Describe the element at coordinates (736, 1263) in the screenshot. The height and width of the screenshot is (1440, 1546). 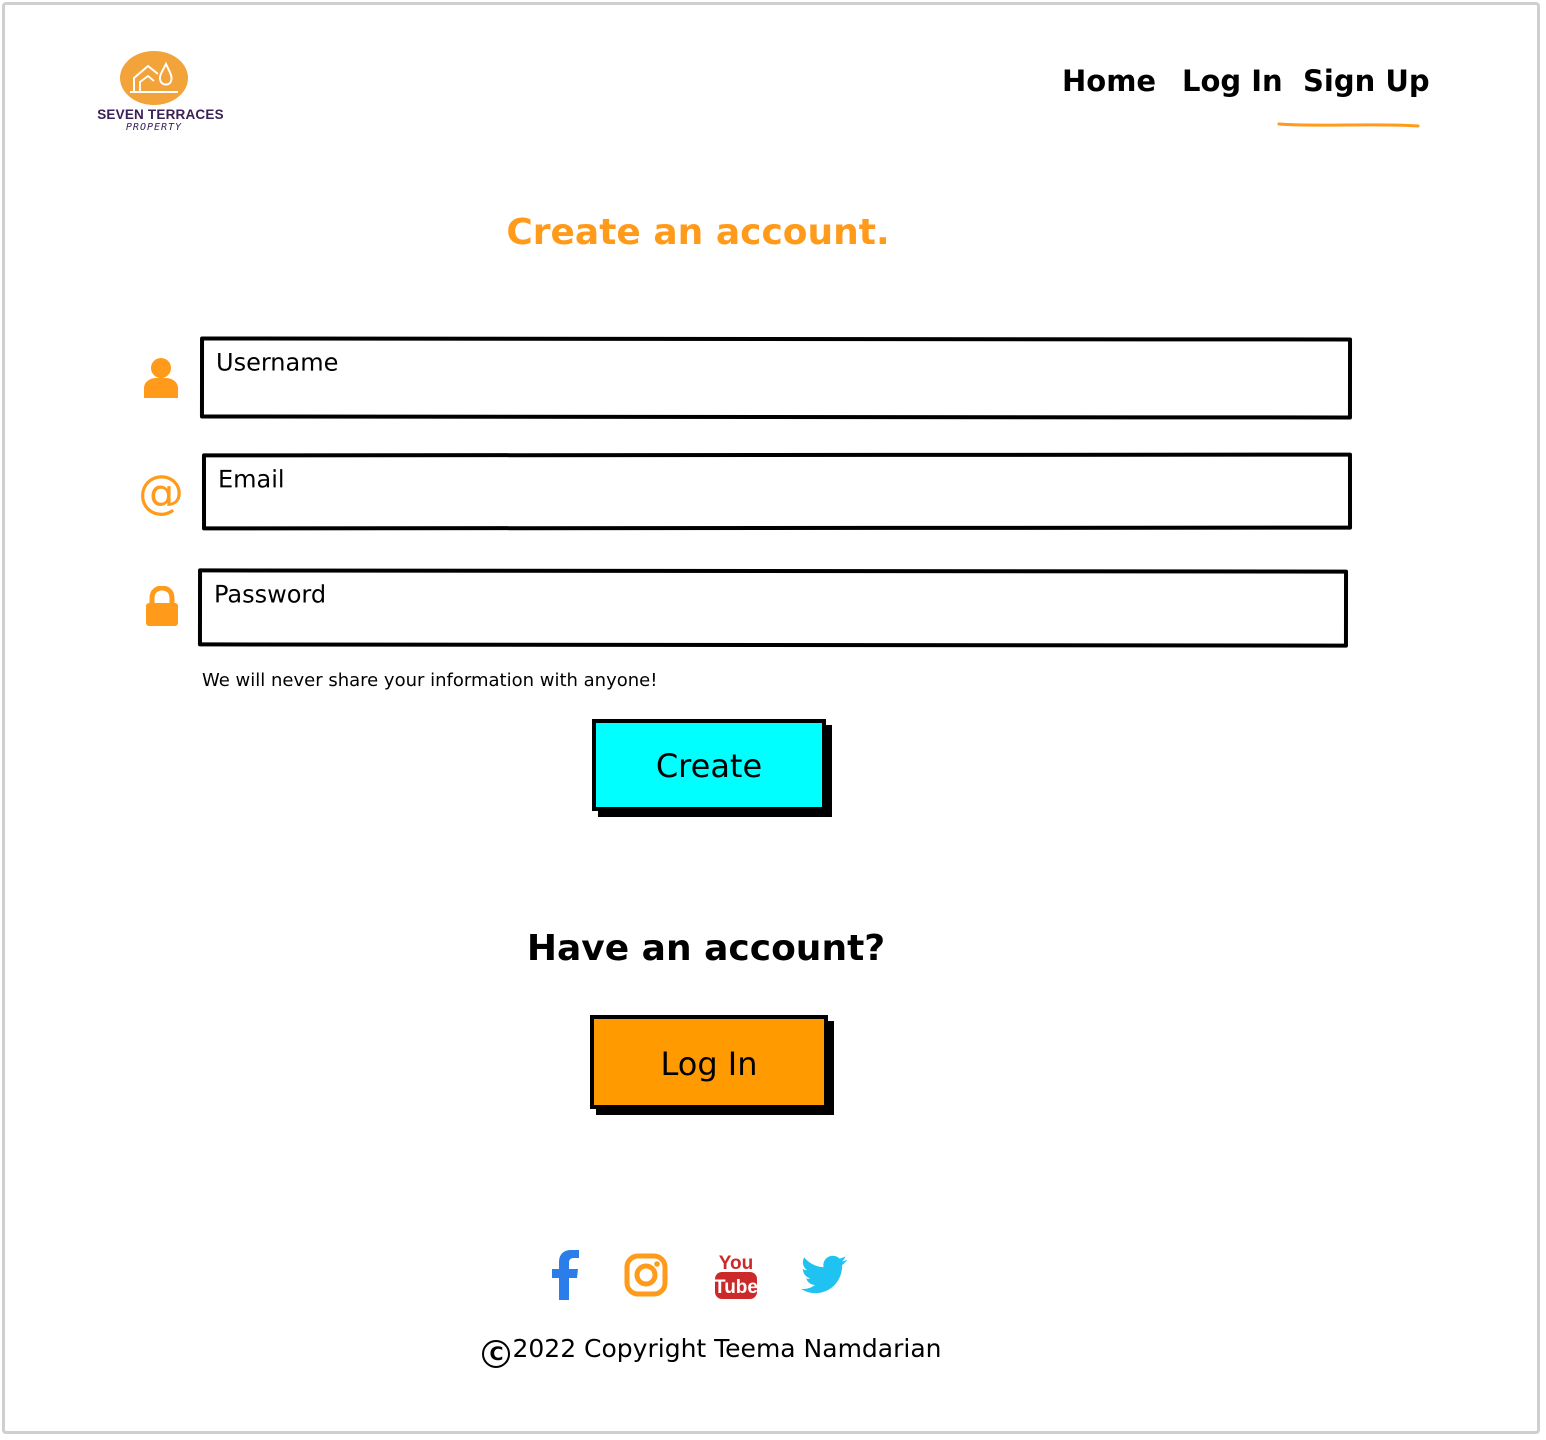
I see `youtube-text-top: You` at that location.